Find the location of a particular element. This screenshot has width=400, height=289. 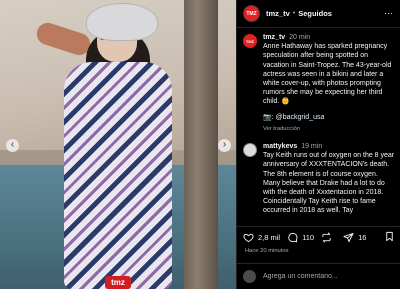

heart-icon is located at coordinates (248, 238).